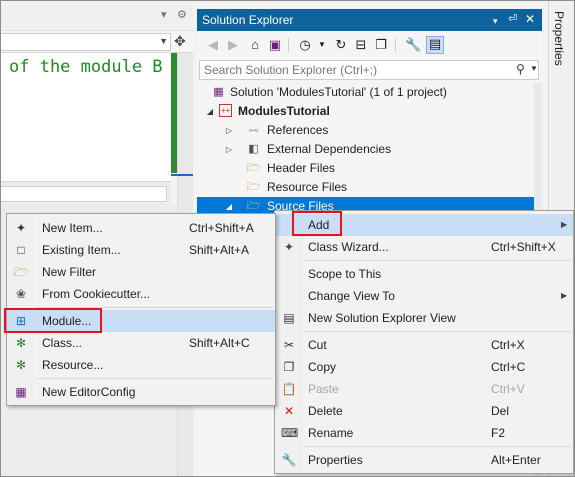  What do you see at coordinates (424, 274) in the screenshot?
I see `menu-item-scope-to-this: Scope to This` at bounding box center [424, 274].